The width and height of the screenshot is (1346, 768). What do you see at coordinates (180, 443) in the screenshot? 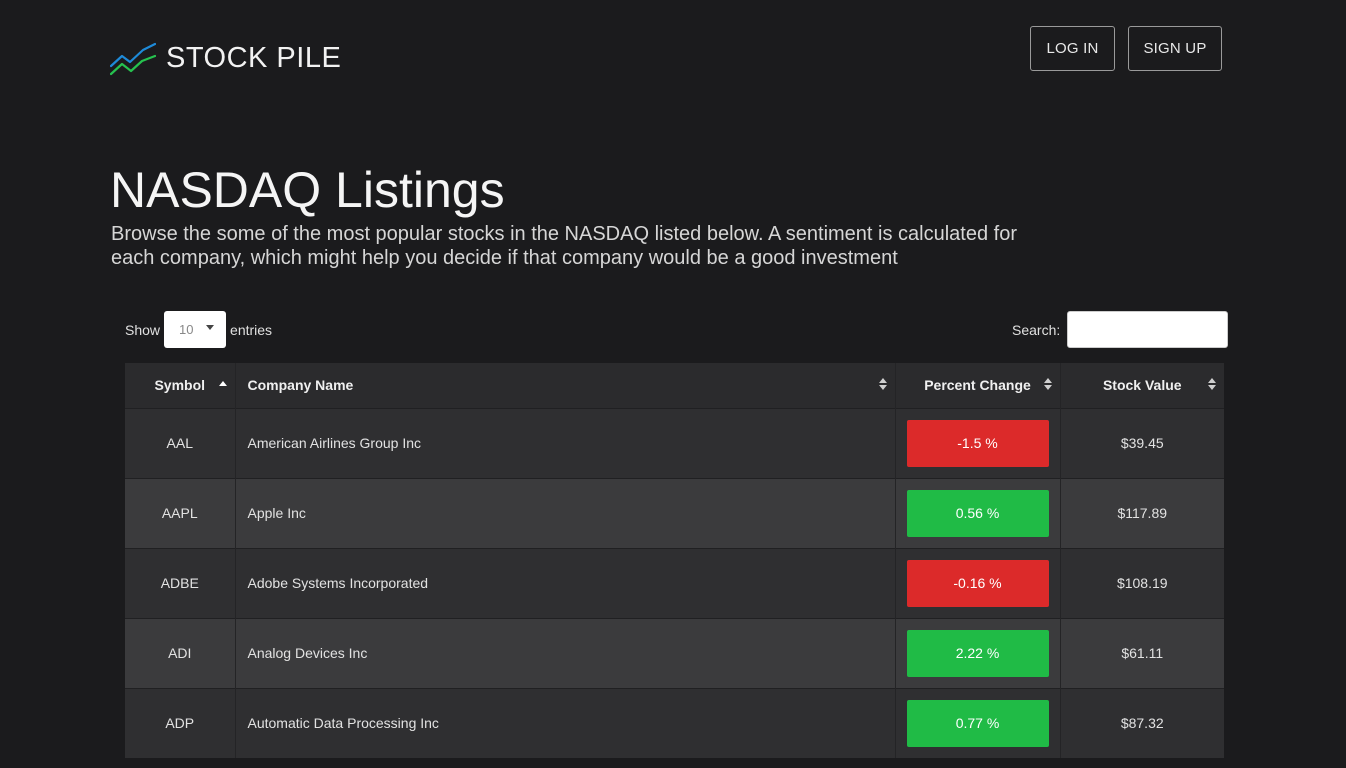
I see `cell-symbol: AAL` at bounding box center [180, 443].